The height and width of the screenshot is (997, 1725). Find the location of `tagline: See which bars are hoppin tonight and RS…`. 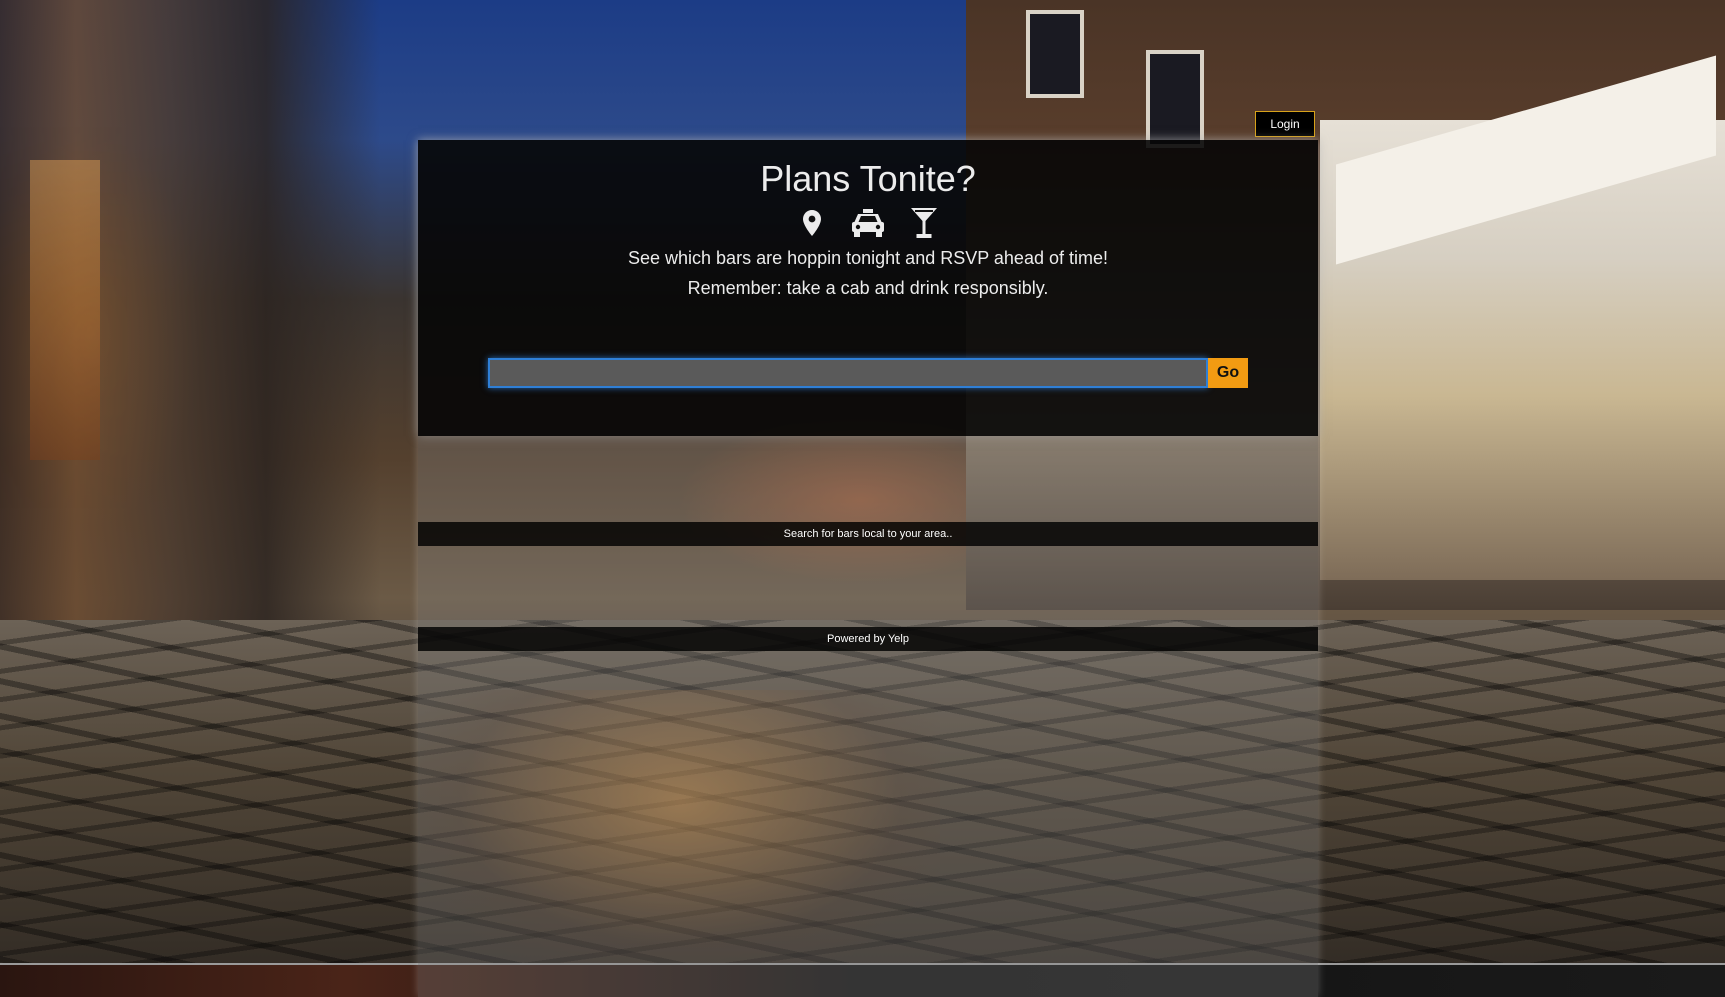

tagline: See which bars are hoppin tonight and RS… is located at coordinates (868, 258).